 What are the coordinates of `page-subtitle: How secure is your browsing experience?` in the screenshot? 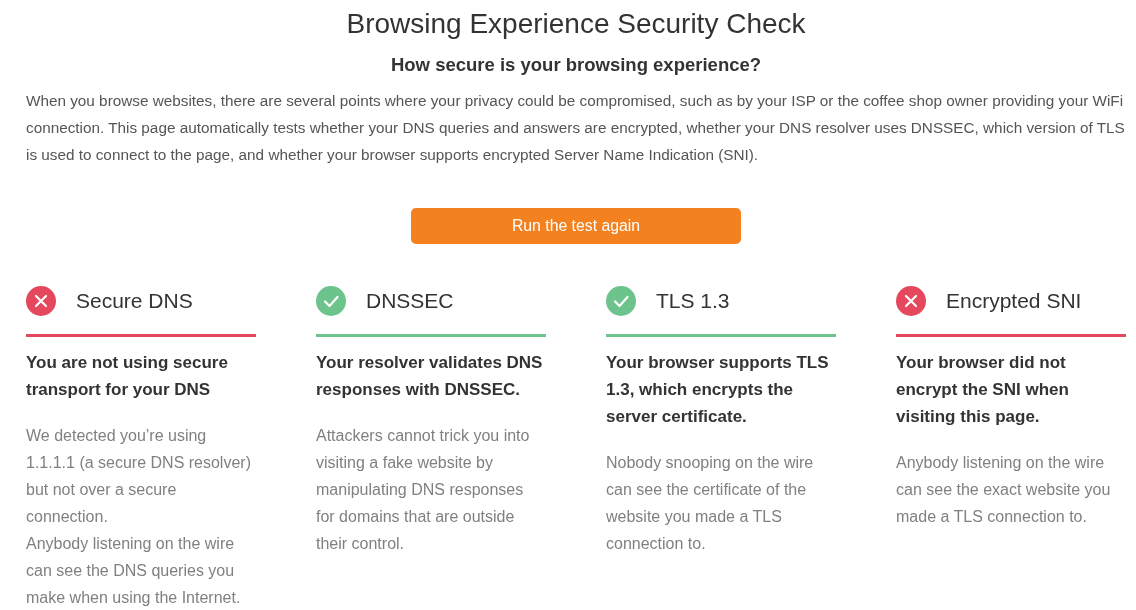 It's located at (576, 65).